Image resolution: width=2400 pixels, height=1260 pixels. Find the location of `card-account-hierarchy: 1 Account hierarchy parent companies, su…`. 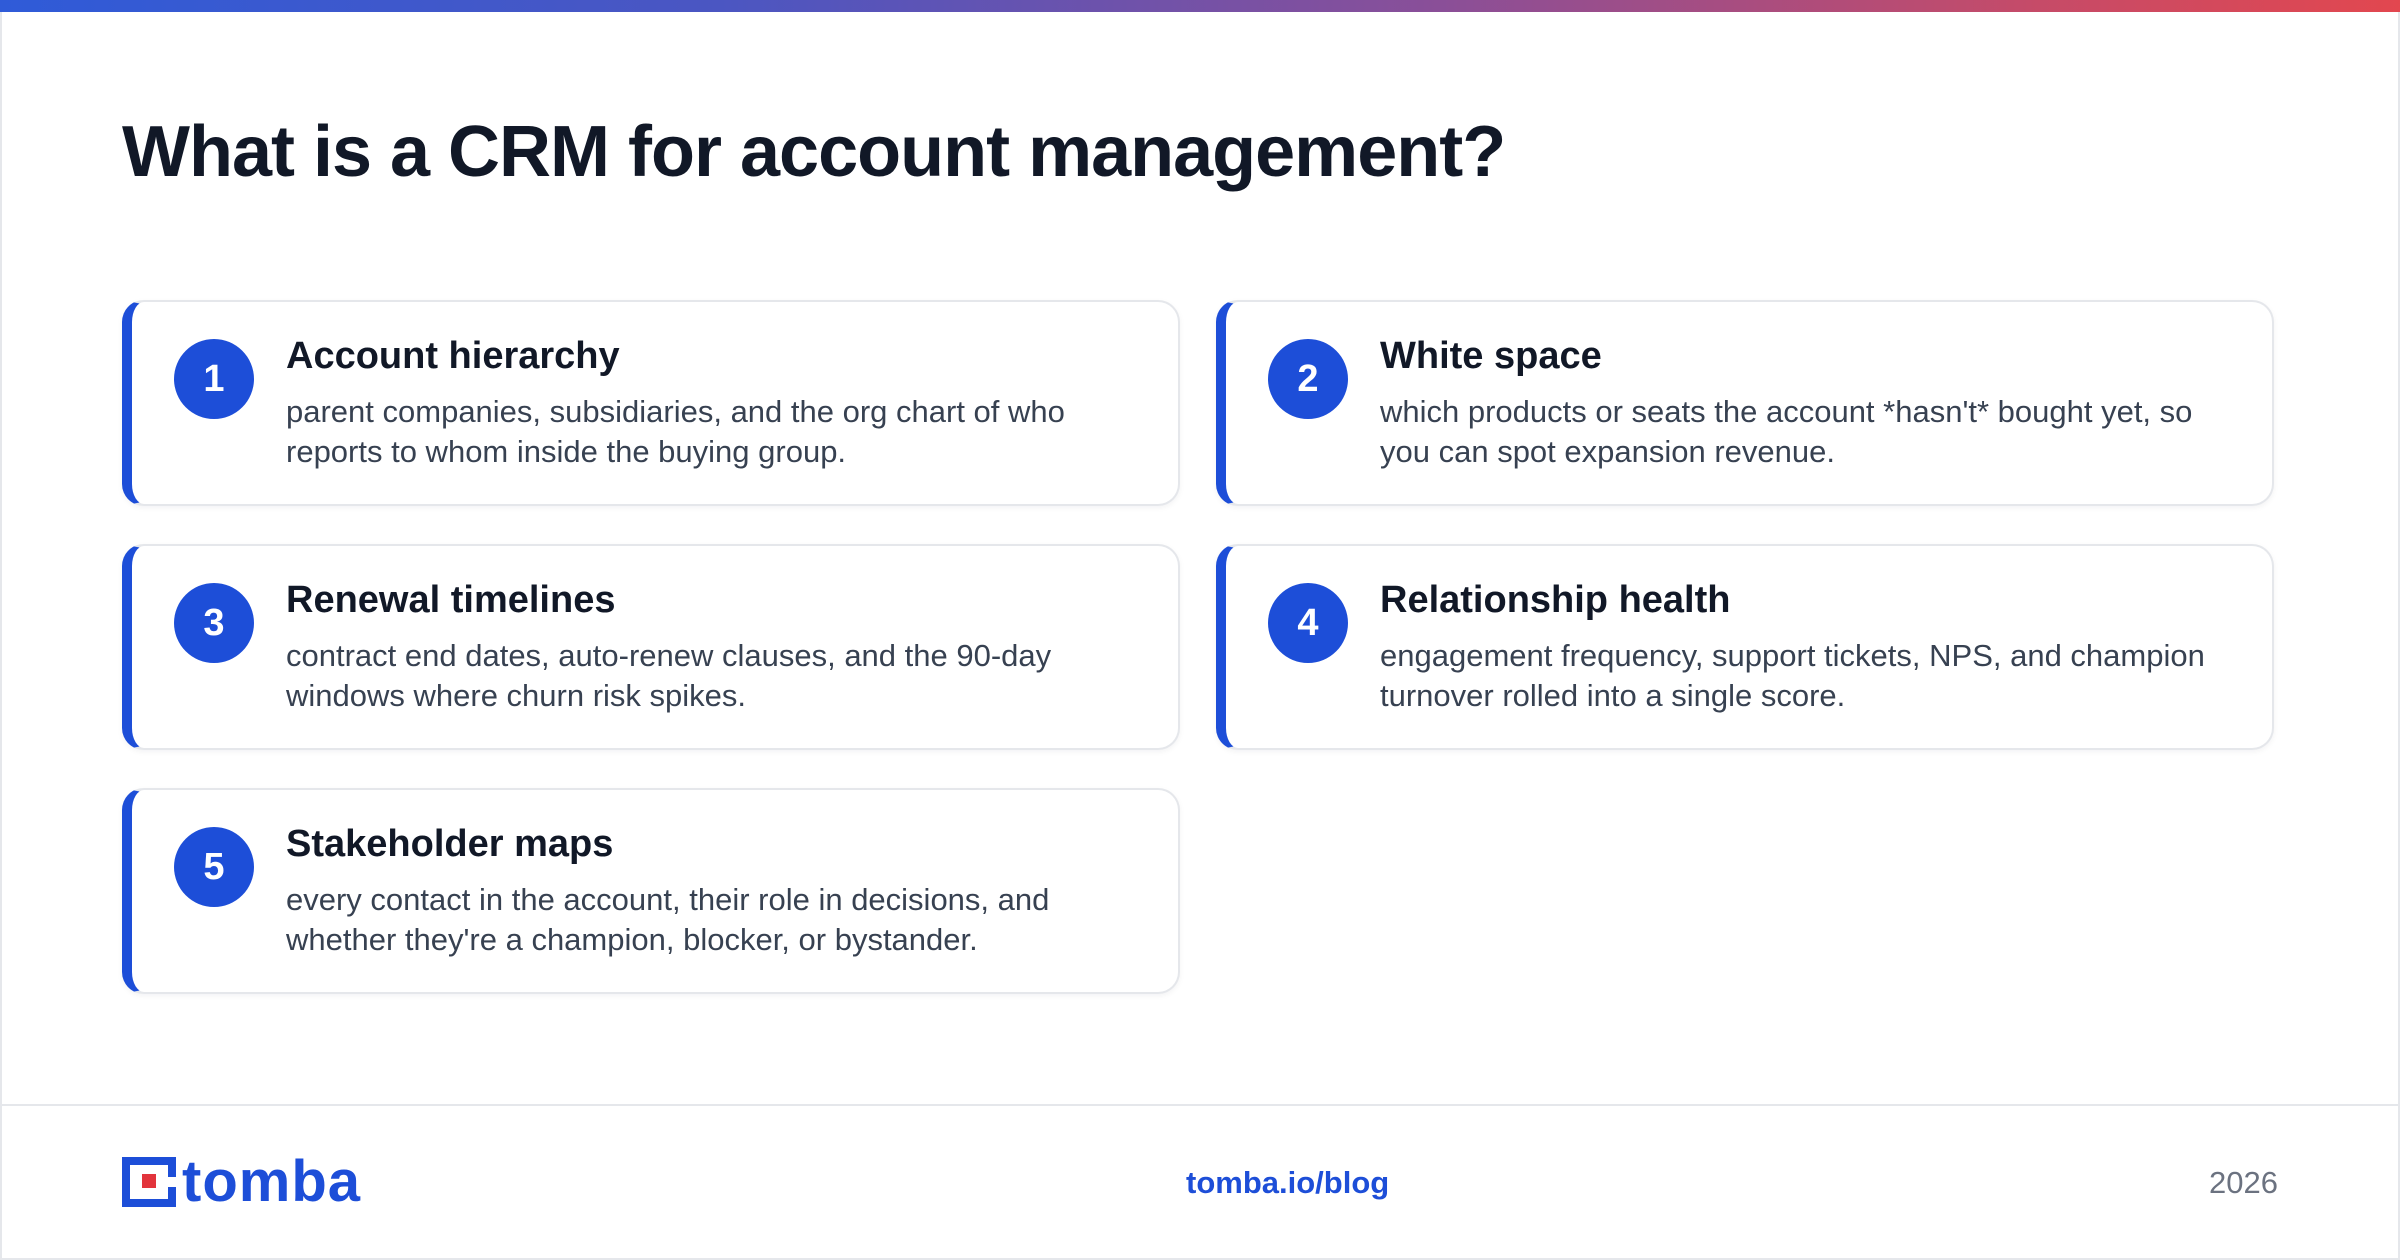

card-account-hierarchy: 1 Account hierarchy parent companies, su… is located at coordinates (651, 403).